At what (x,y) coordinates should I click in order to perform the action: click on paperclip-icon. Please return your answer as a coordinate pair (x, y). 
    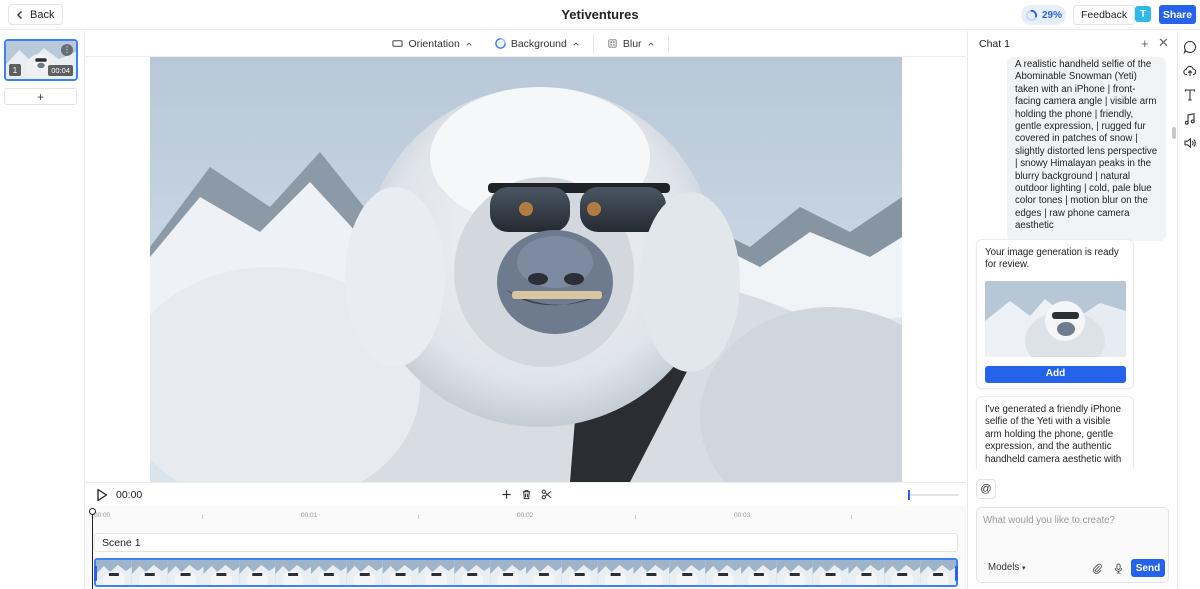
    Looking at the image, I should click on (1097, 568).